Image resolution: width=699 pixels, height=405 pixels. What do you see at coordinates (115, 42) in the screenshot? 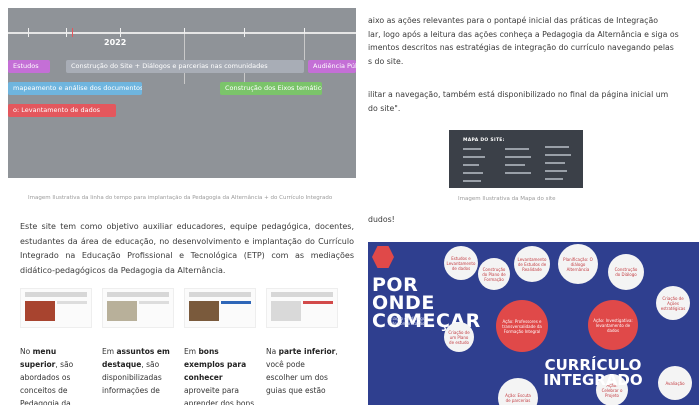
I see `timeline-year: 2022` at bounding box center [115, 42].